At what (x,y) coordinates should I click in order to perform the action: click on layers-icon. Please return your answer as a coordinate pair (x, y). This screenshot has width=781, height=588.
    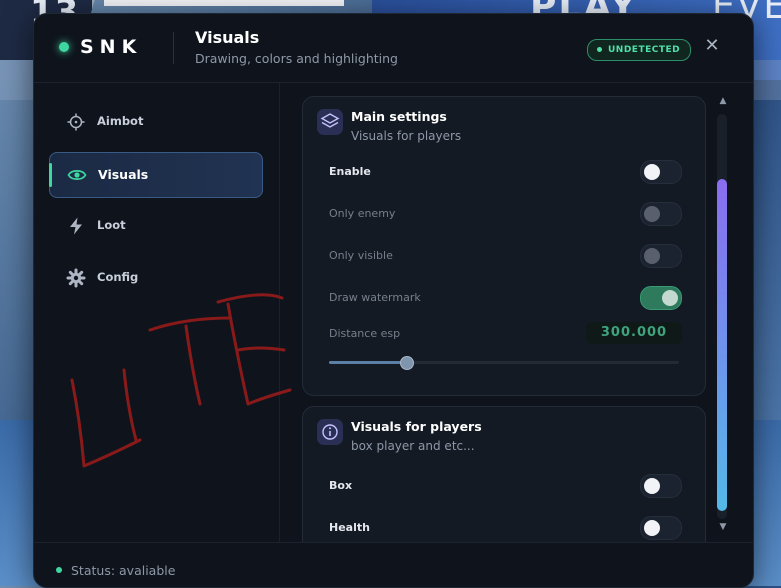
    Looking at the image, I should click on (330, 122).